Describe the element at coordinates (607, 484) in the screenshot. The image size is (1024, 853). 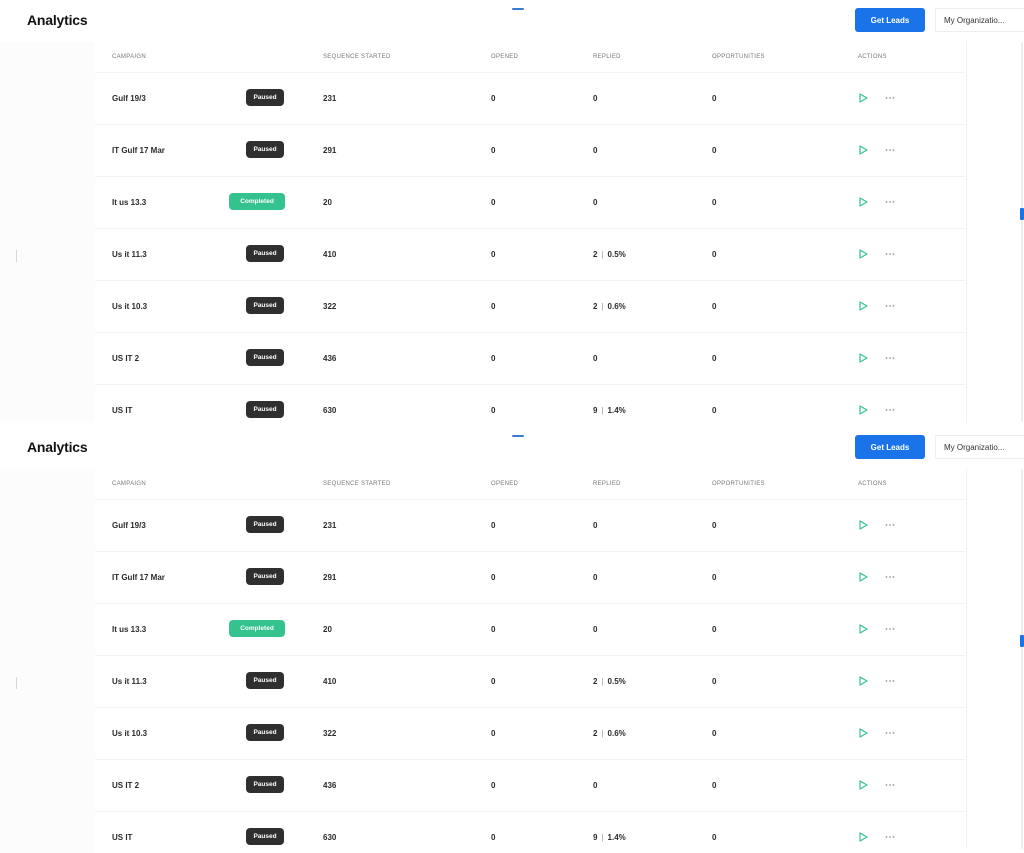
I see `column-header: REPLIED` at that location.